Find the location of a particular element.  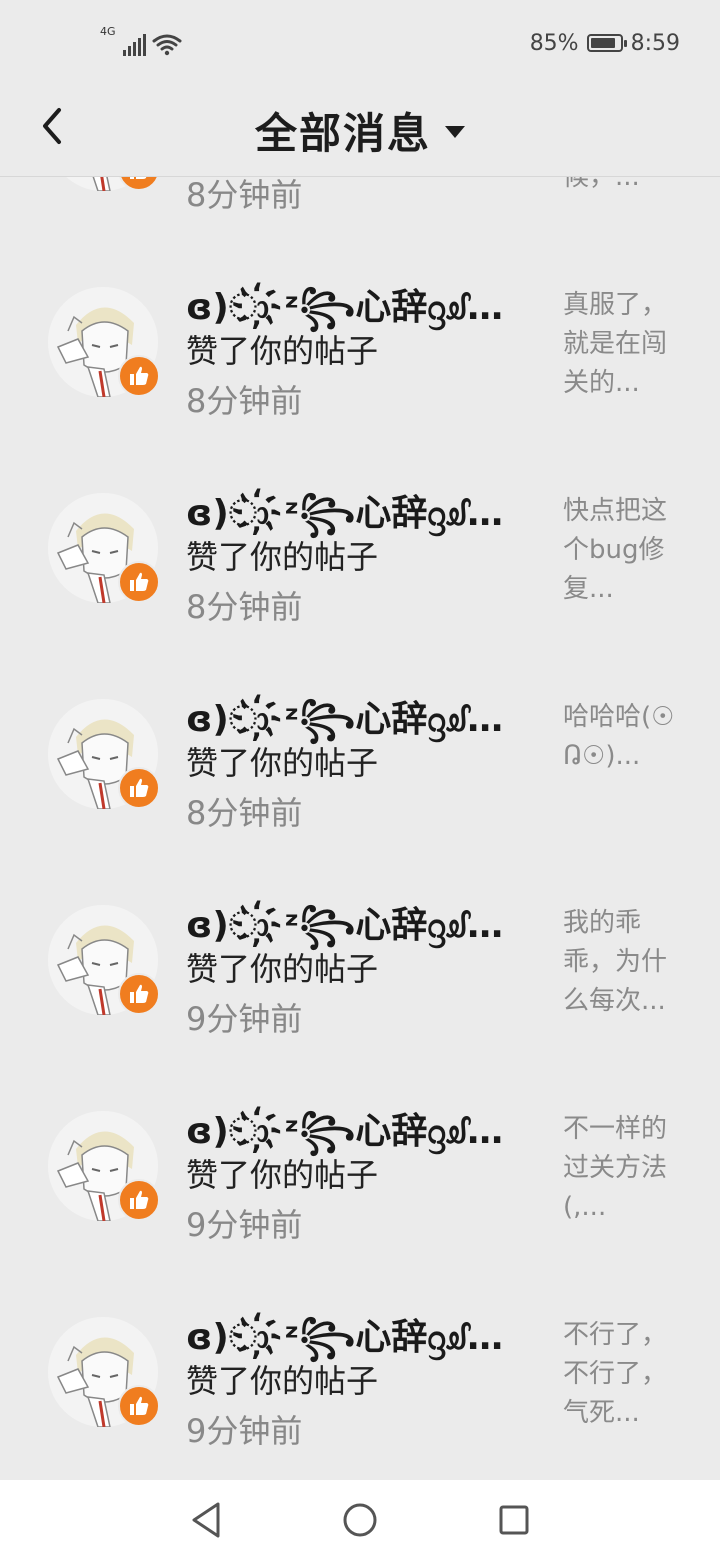

square-recents-icon is located at coordinates (514, 1520).